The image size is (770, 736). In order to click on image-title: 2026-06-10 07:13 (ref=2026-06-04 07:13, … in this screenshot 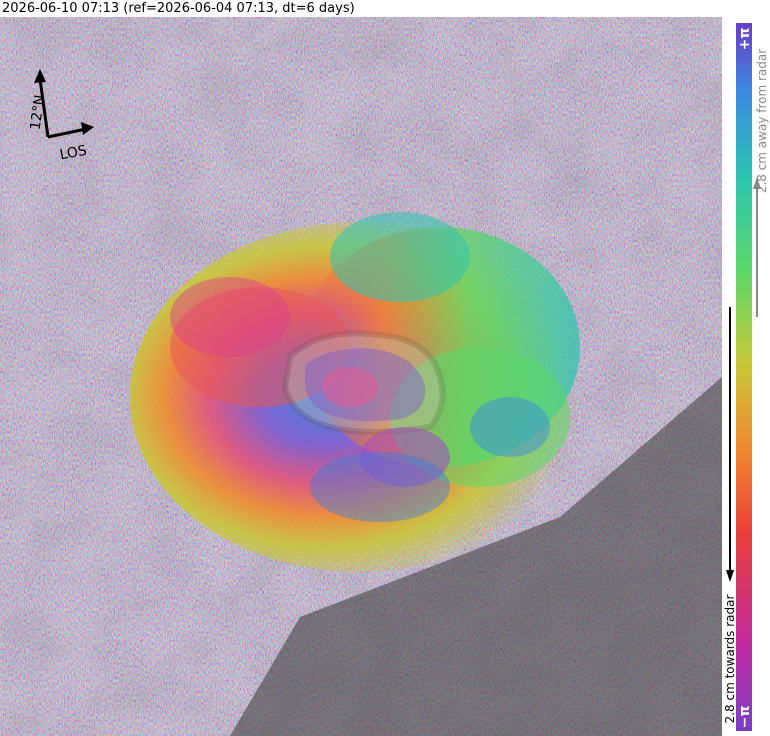, I will do `click(178, 8)`.